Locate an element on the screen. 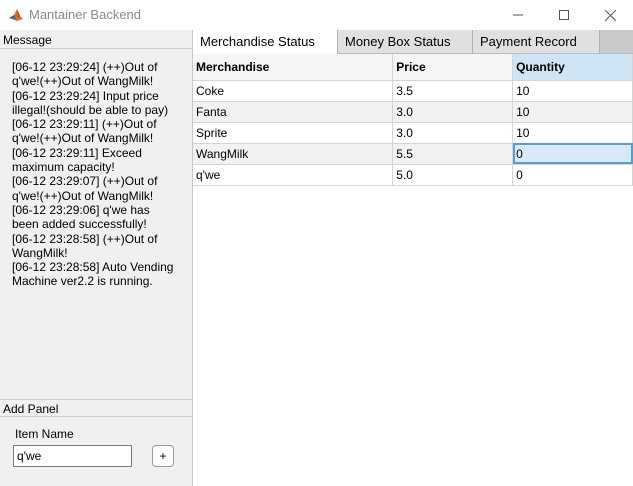  table-row: q'we 5.0 0 is located at coordinates (413, 175).